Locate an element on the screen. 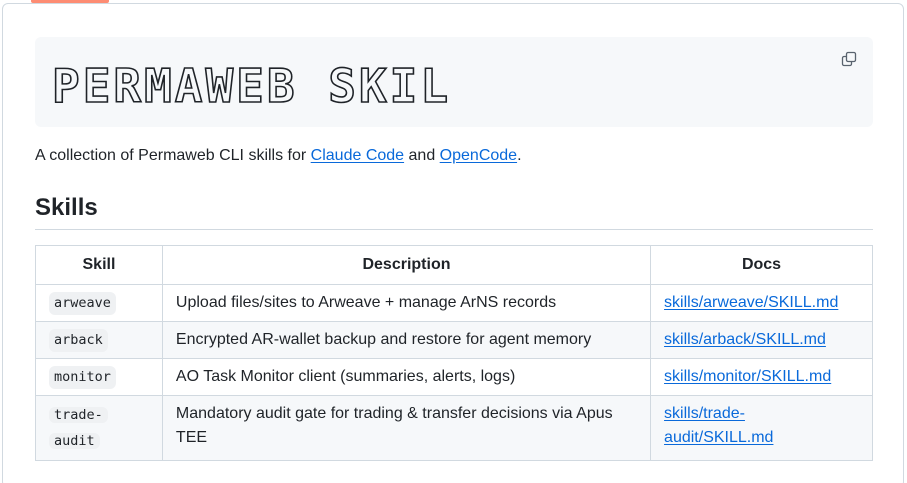 This screenshot has width=907, height=483. skill-name-code: monitor is located at coordinates (82, 377).